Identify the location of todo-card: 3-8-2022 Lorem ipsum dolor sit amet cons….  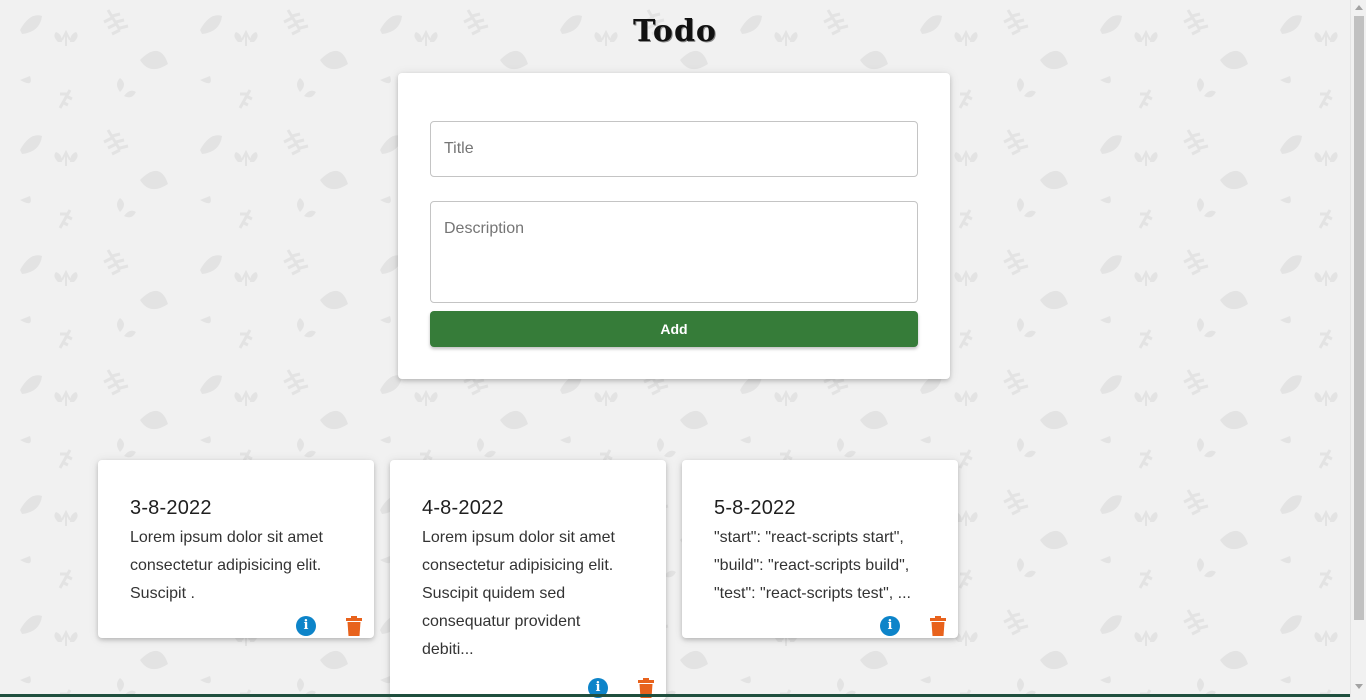
(236, 549).